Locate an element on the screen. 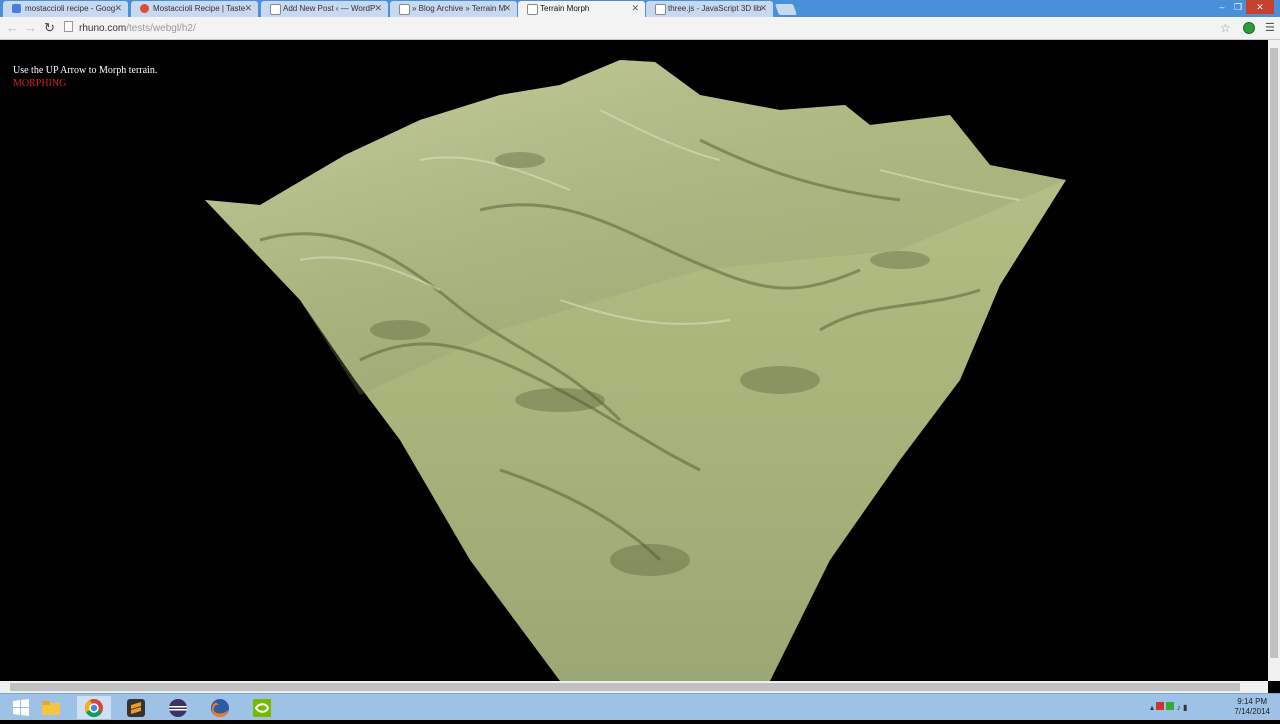 The width and height of the screenshot is (1280, 724). tray-icons: ▴ ♪ ▮ is located at coordinates (1169, 707).